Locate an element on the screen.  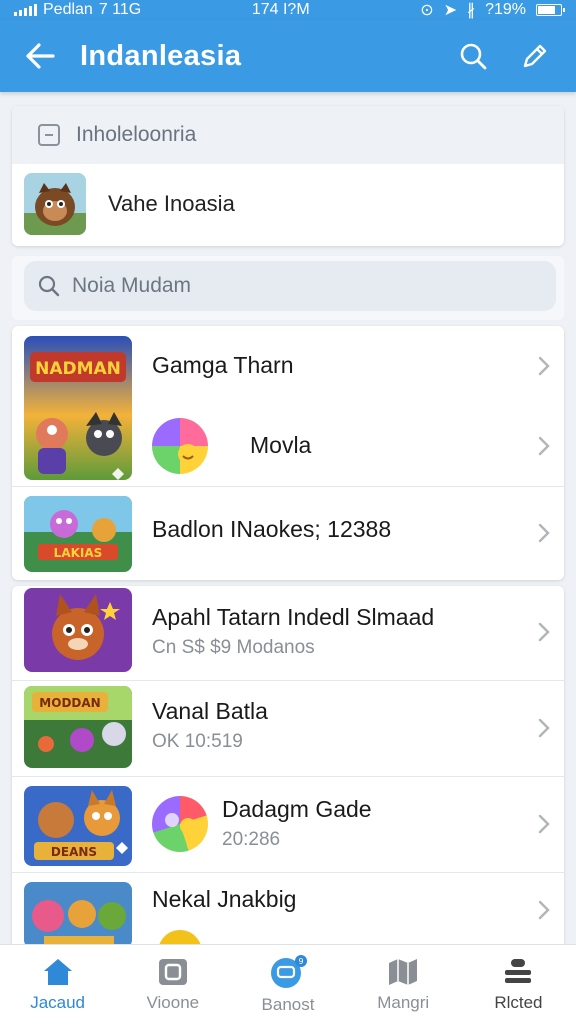
nav-label: Vioone is located at coordinates (173, 1002).